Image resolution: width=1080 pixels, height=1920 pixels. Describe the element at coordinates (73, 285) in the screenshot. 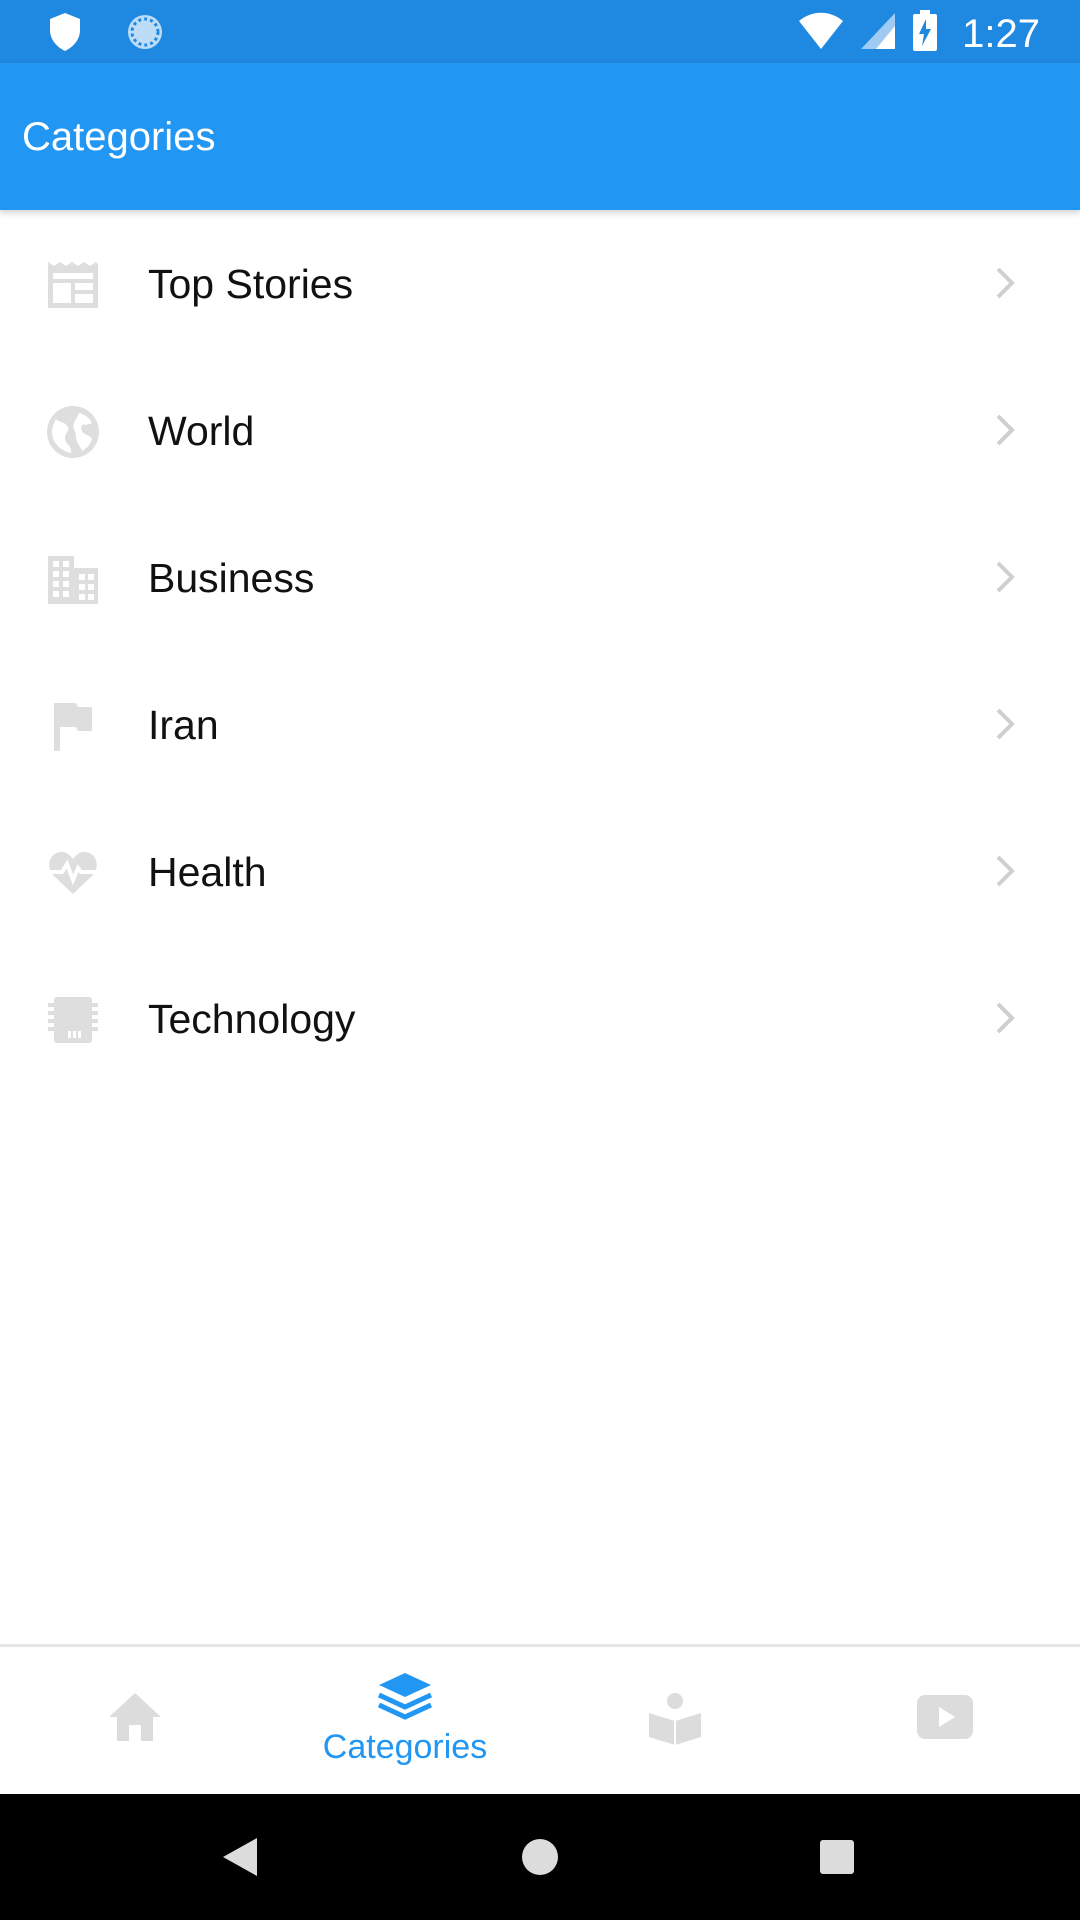

I see `newspaper-icon` at that location.